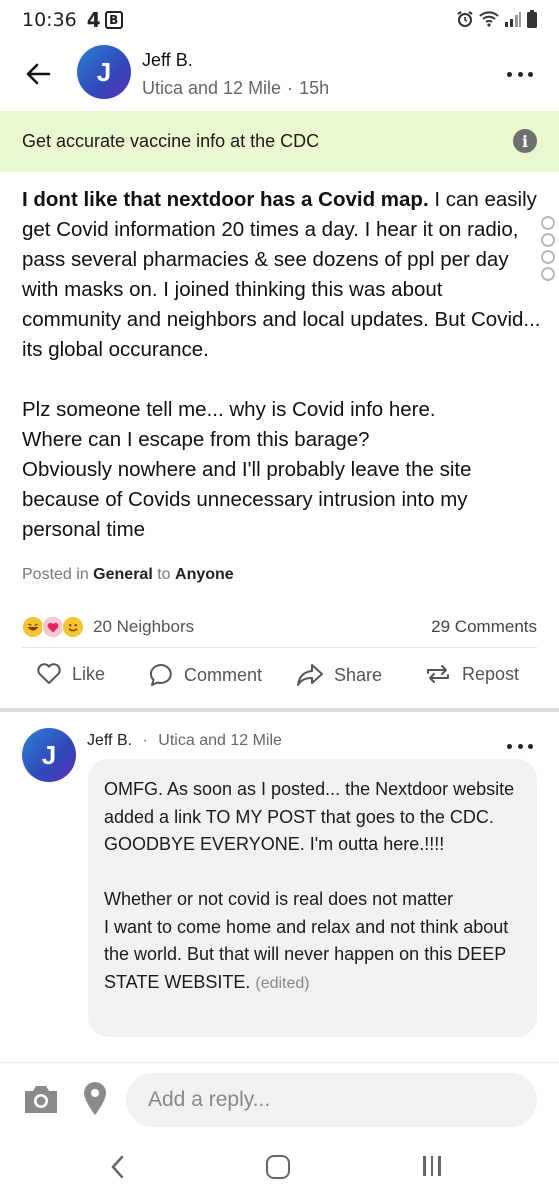  I want to click on smile-emoji-icon, so click(73, 627).